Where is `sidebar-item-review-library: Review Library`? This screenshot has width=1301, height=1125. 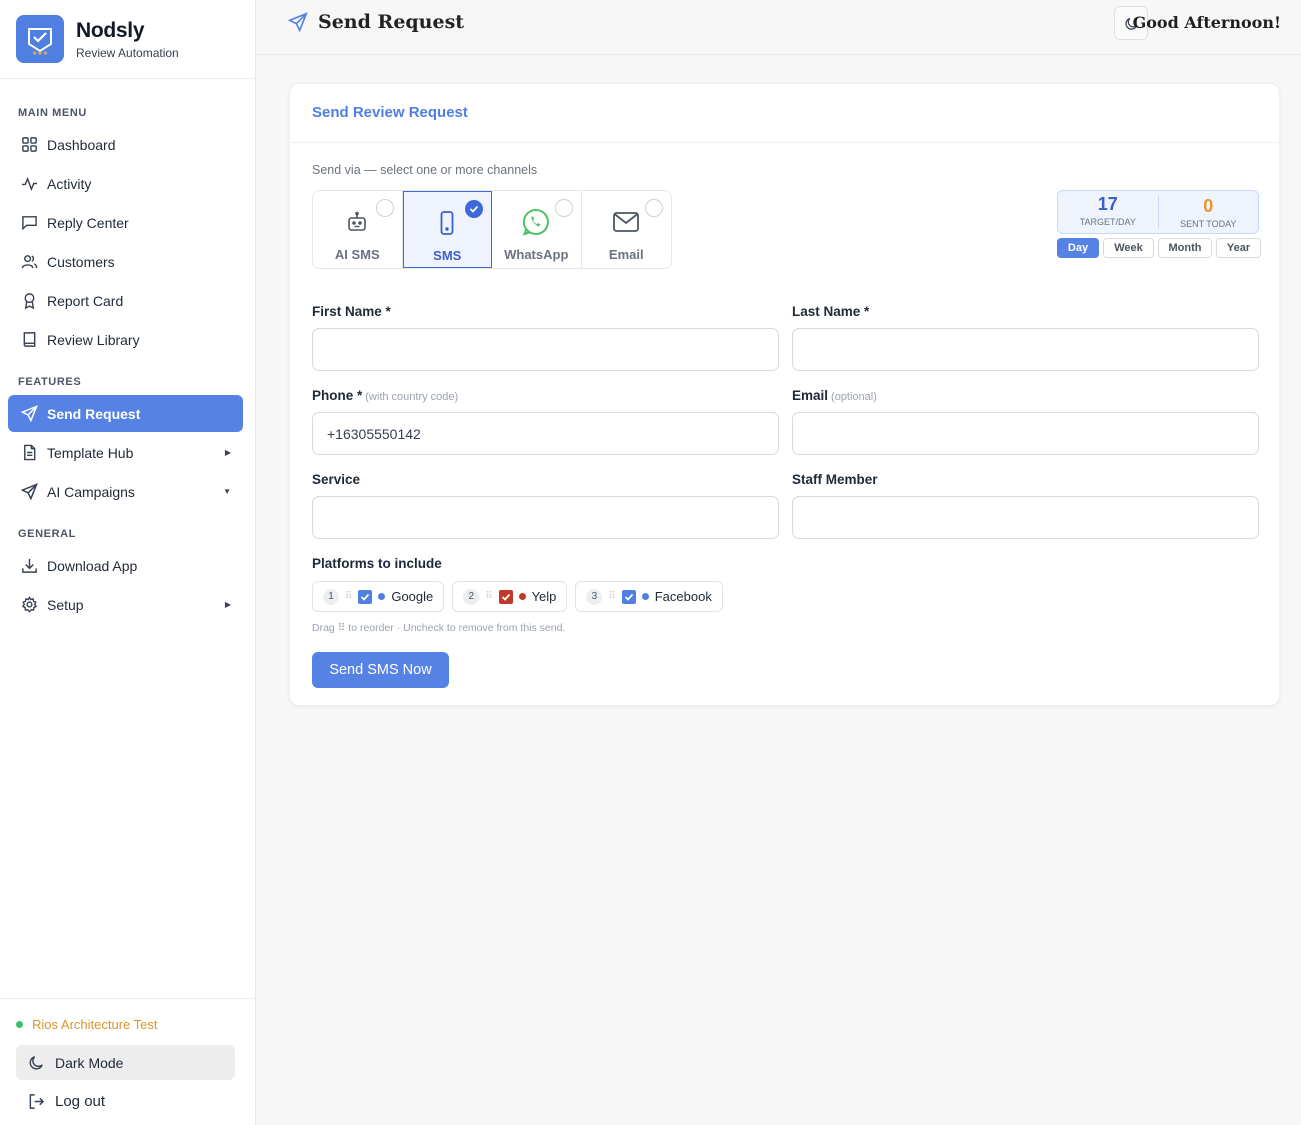
sidebar-item-review-library: Review Library is located at coordinates (125, 339).